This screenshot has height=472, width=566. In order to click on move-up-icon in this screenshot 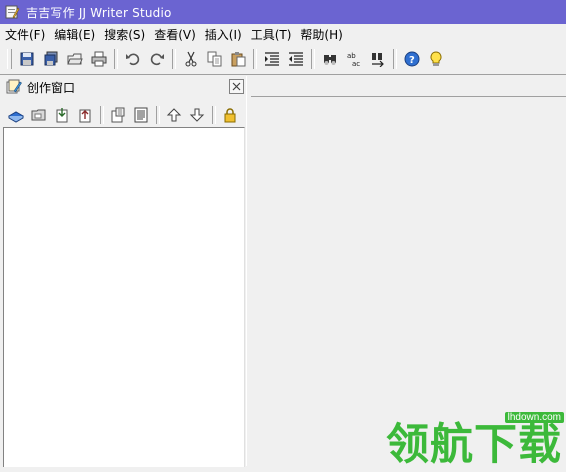, I will do `click(174, 115)`.